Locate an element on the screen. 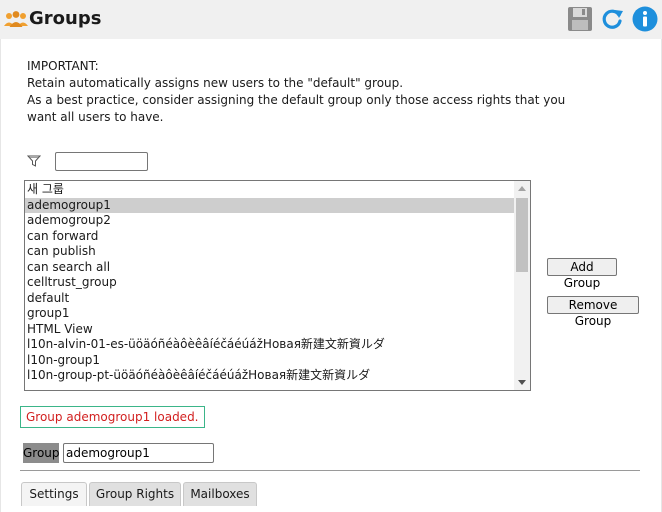 Image resolution: width=662 pixels, height=512 pixels. floppy-disk-icon is located at coordinates (580, 19).